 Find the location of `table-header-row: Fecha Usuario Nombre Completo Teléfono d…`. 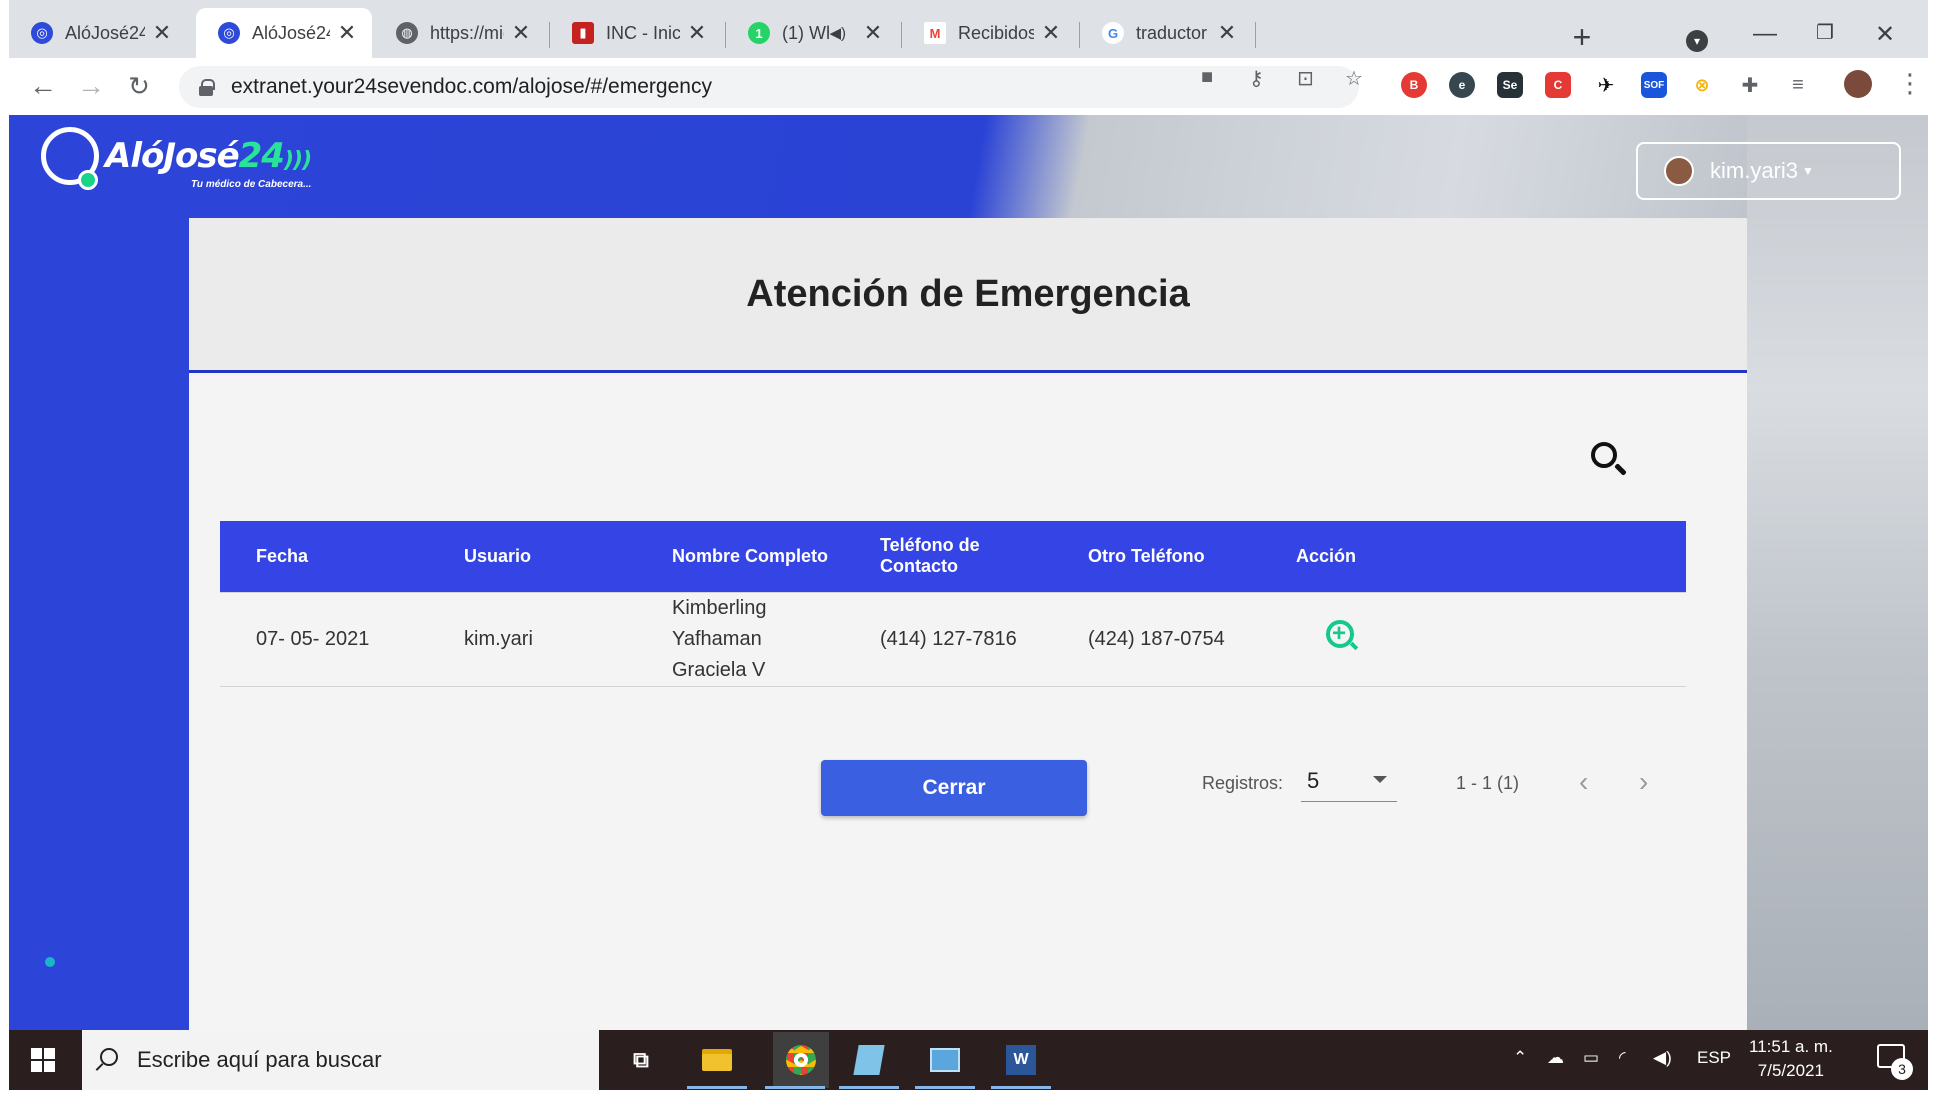

table-header-row: Fecha Usuario Nombre Completo Teléfono d… is located at coordinates (953, 556).